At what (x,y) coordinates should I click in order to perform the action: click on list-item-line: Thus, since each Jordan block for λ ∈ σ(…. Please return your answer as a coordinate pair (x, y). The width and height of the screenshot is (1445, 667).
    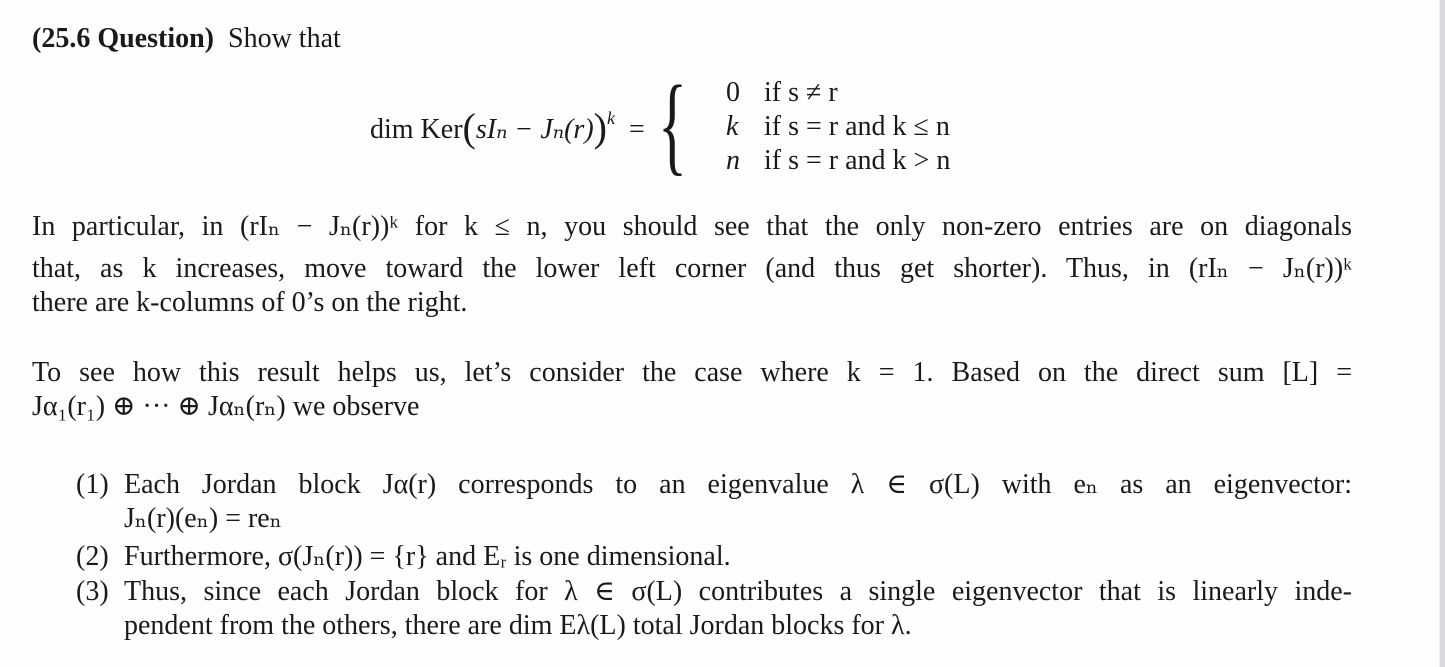
    Looking at the image, I should click on (738, 591).